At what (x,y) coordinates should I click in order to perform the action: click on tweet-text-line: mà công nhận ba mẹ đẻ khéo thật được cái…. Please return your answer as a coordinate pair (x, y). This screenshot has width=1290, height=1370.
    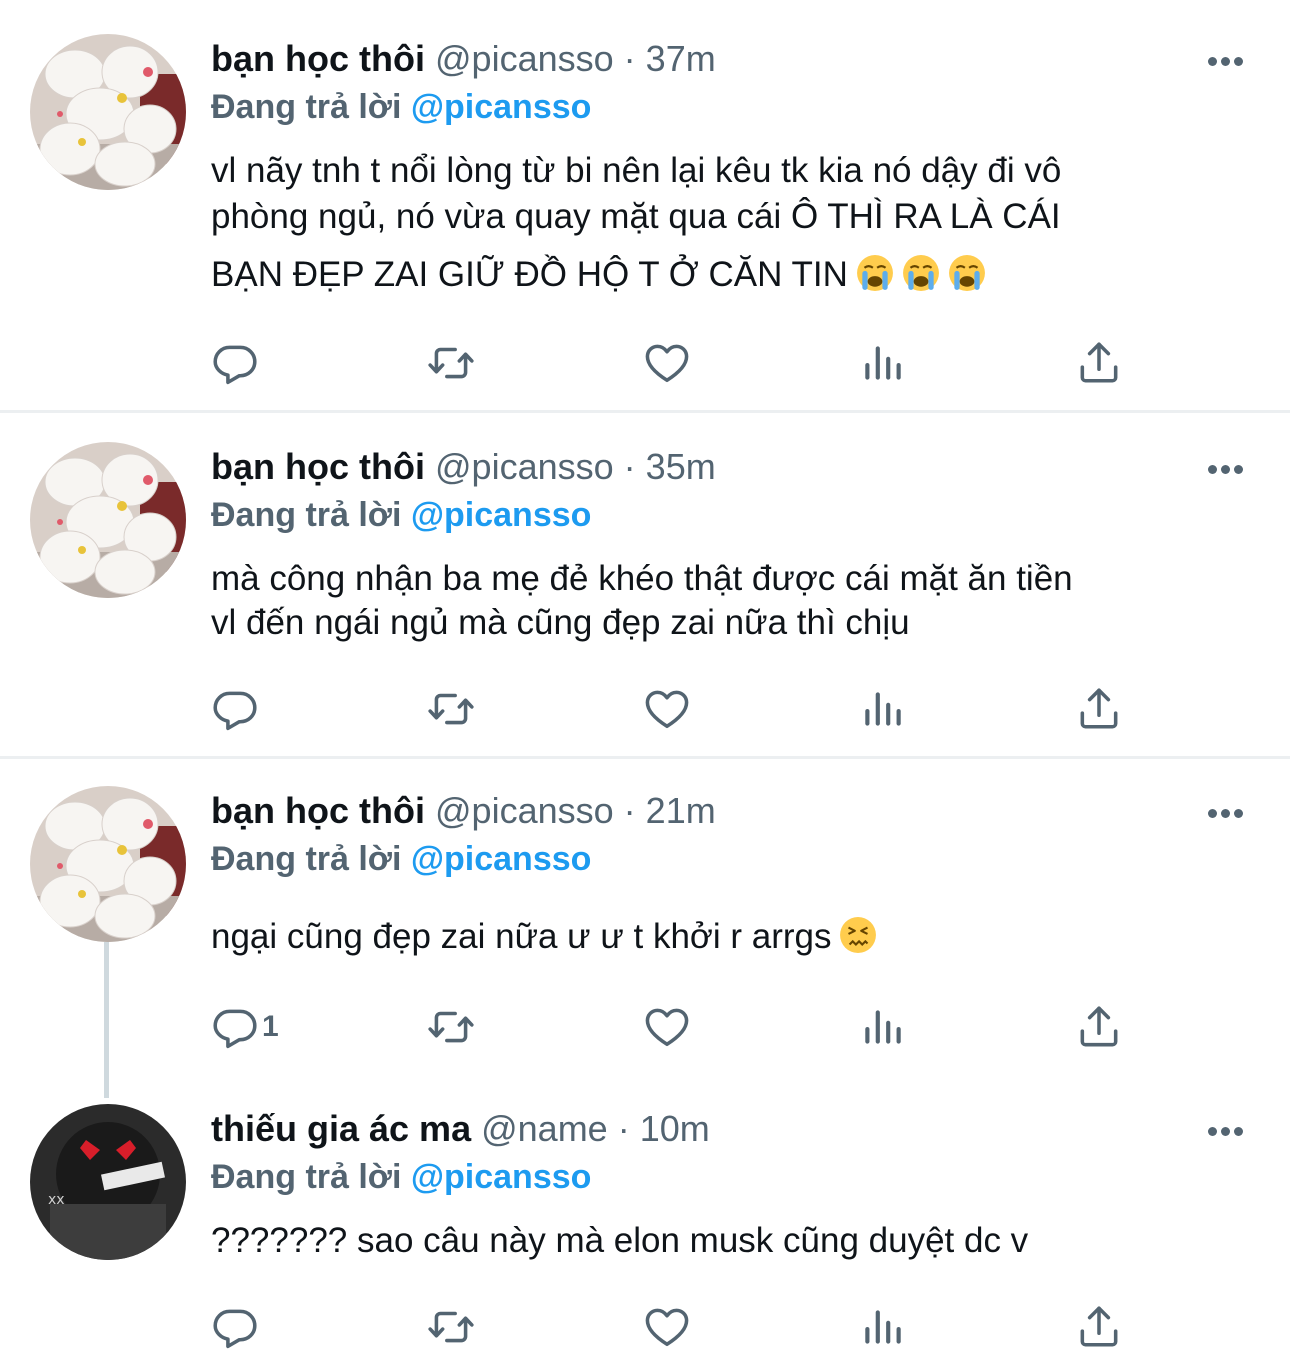
    Looking at the image, I should click on (642, 578).